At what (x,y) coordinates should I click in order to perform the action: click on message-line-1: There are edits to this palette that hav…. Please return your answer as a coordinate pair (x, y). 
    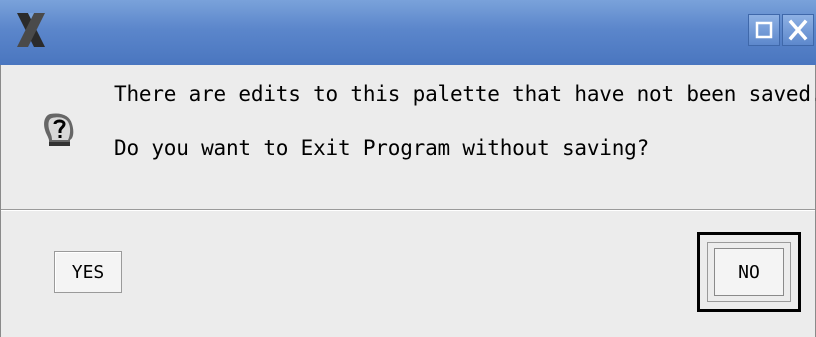
    Looking at the image, I should click on (465, 94).